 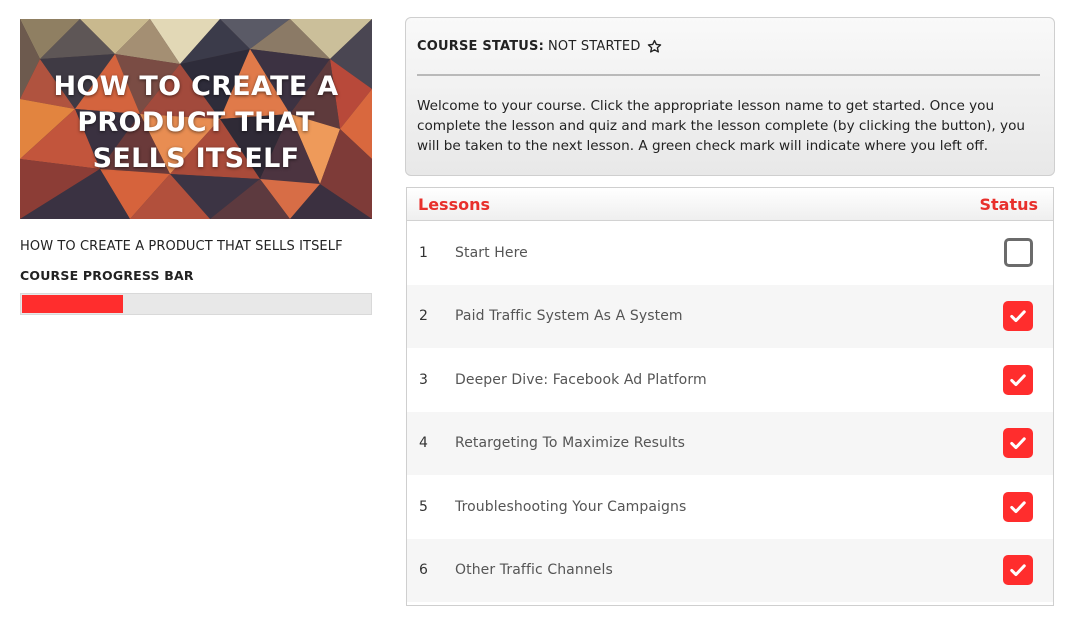 What do you see at coordinates (728, 75) in the screenshot?
I see `status-divider` at bounding box center [728, 75].